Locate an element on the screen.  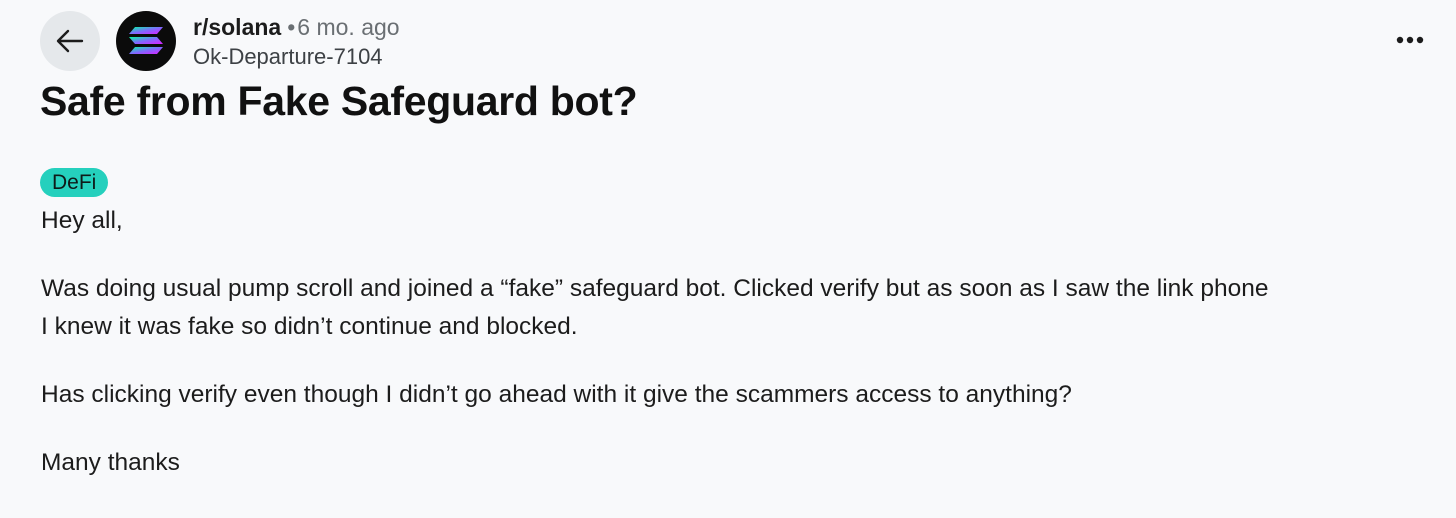
post-body-greeting: Hey all, is located at coordinates (82, 220).